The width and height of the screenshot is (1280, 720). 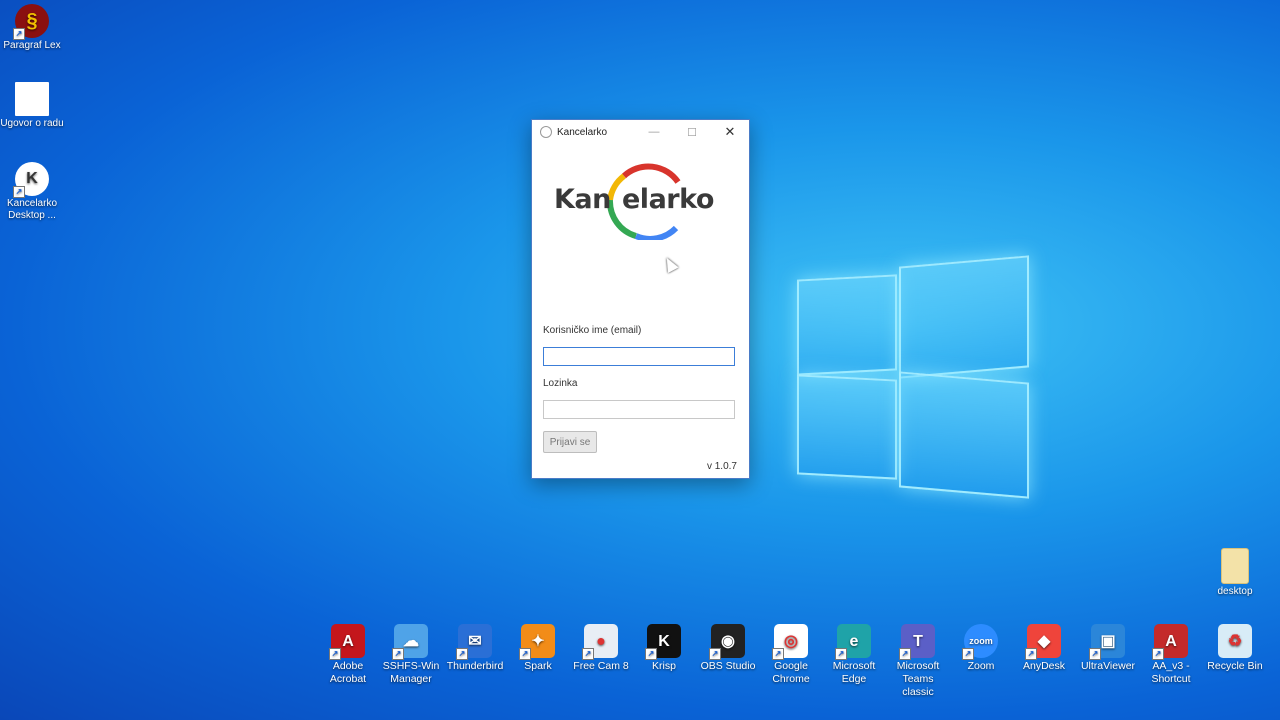 I want to click on kancelarko-logo: Kan elarko, so click(x=641, y=200).